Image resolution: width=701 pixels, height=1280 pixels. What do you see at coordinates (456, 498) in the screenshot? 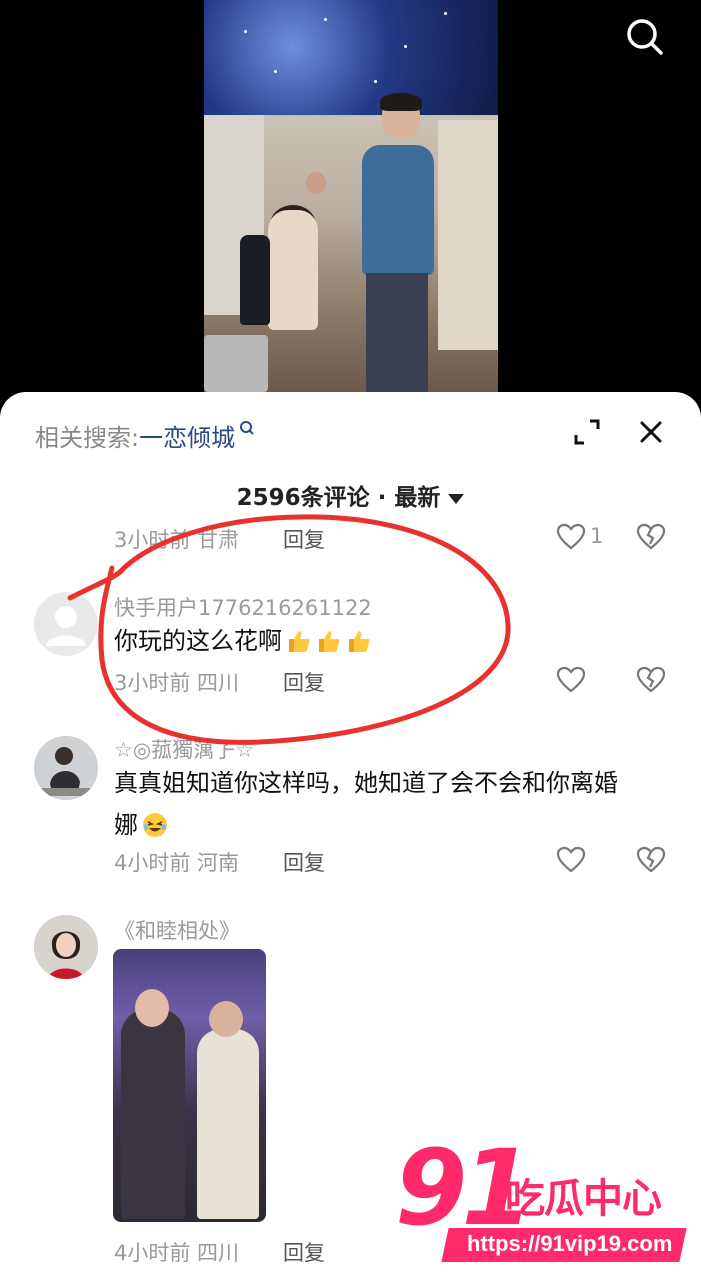
I see `chevron-down-icon` at bounding box center [456, 498].